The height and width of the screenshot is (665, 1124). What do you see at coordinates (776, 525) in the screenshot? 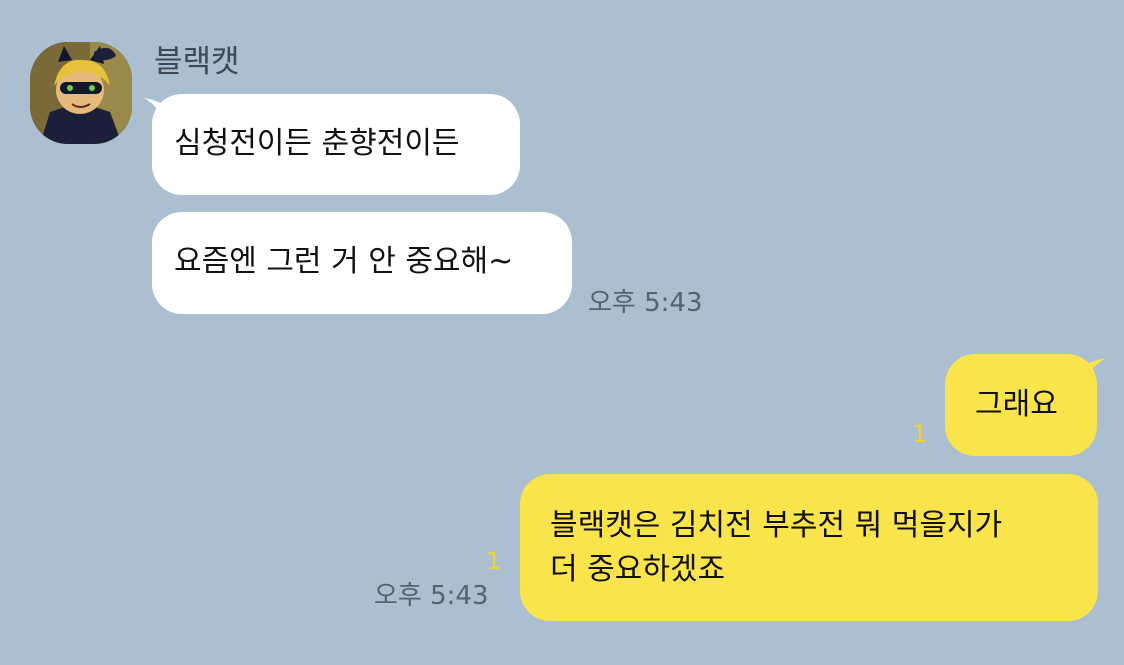
I see `outgoing-message-line: 블랙캣은 김치전 부추전 뭐 먹을지가` at bounding box center [776, 525].